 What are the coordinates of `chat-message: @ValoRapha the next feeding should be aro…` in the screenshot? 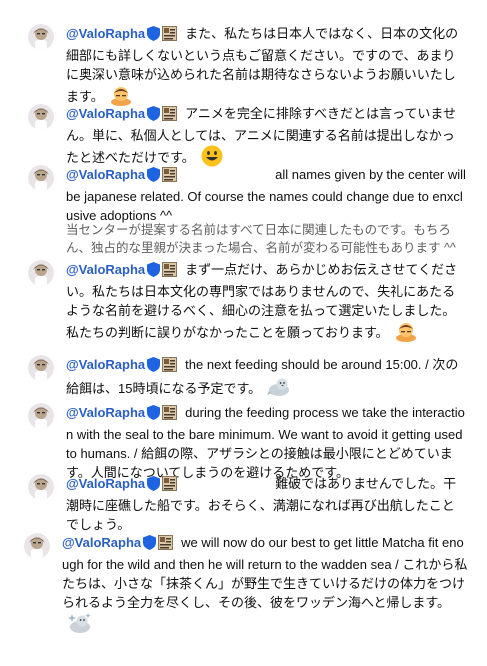 It's located at (266, 378).